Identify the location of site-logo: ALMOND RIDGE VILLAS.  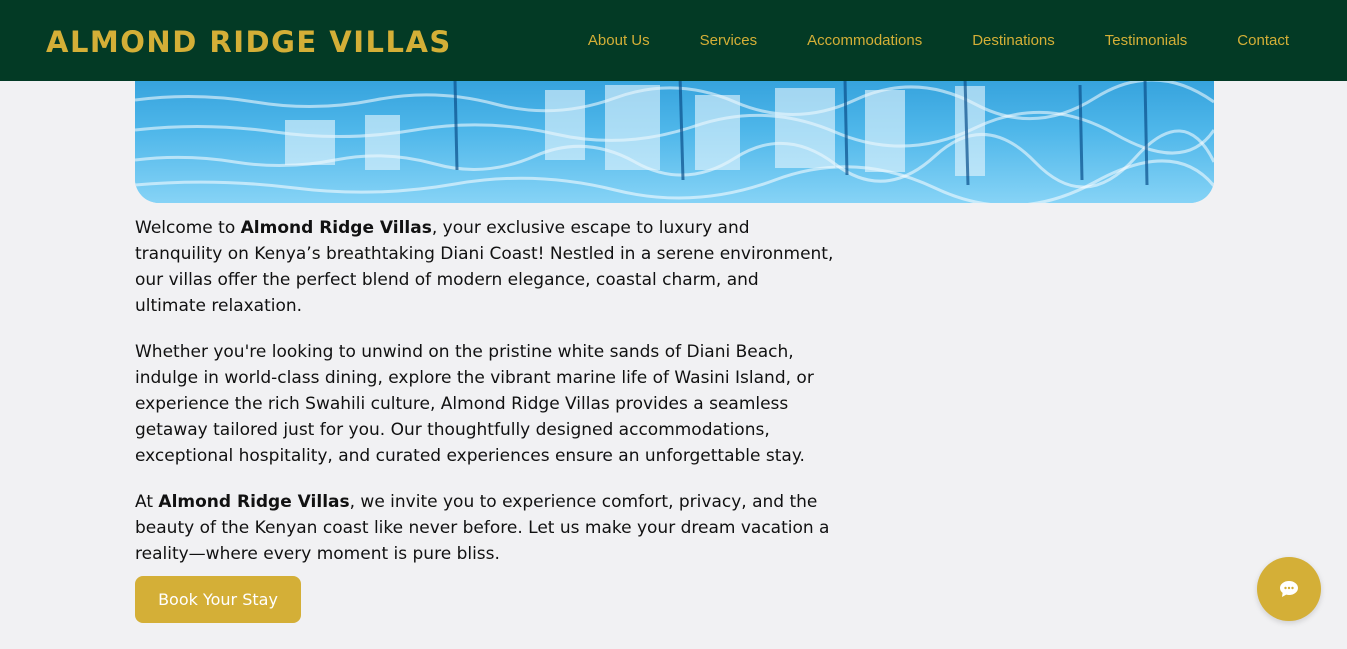
(249, 42).